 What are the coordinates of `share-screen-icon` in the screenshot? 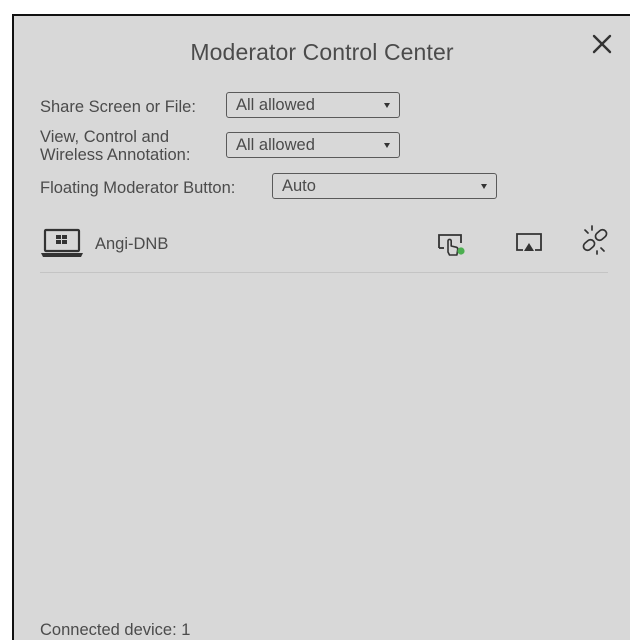 It's located at (529, 242).